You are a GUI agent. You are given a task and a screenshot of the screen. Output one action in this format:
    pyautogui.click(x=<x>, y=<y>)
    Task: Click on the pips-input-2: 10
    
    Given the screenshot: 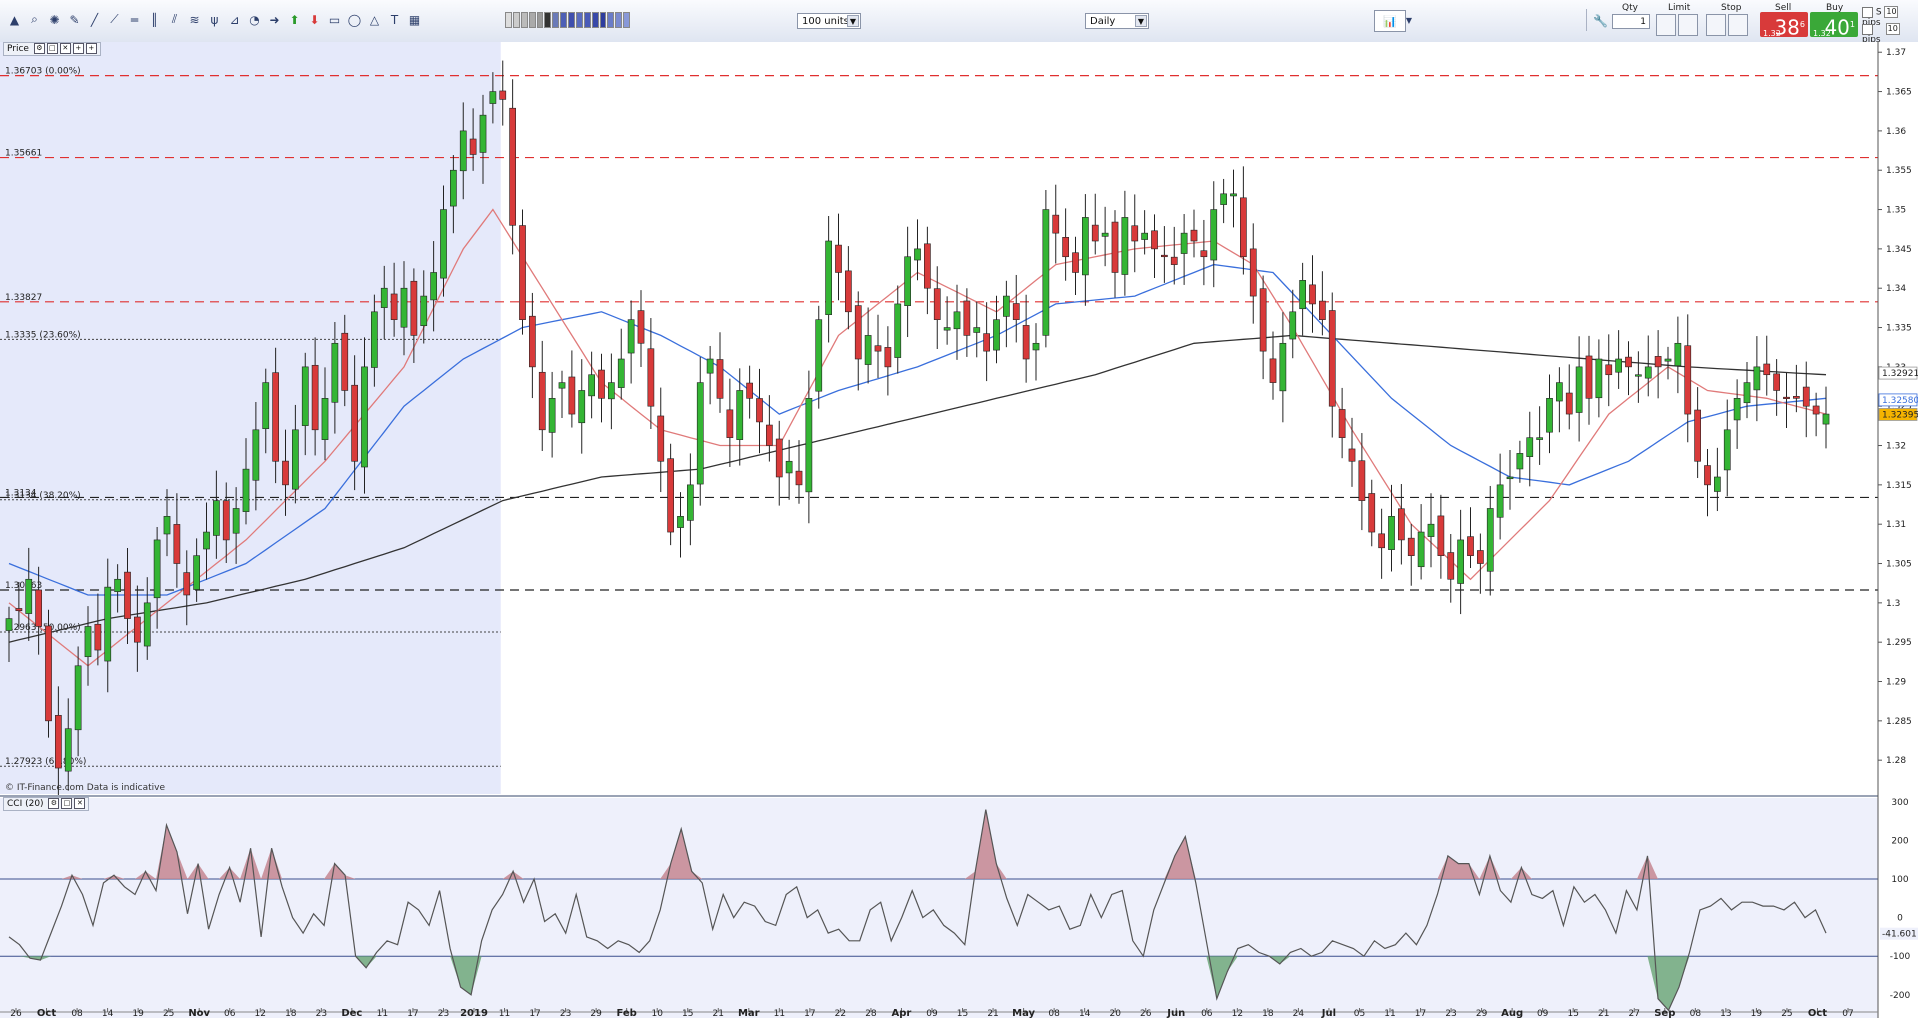 What is the action you would take?
    pyautogui.click(x=1892, y=29)
    